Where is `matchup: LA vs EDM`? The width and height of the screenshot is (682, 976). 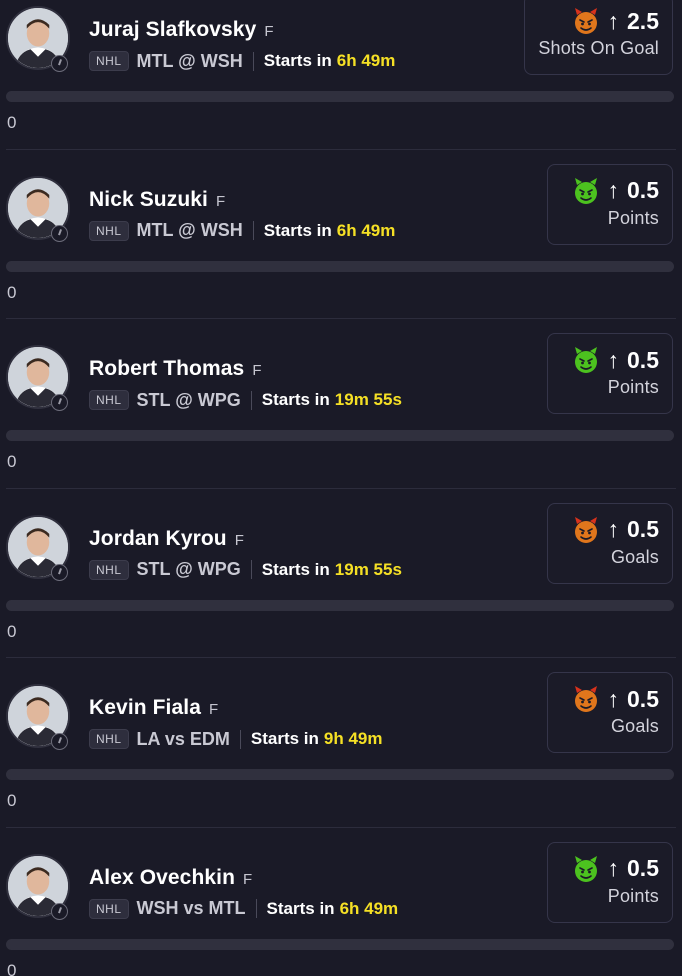
matchup: LA vs EDM is located at coordinates (183, 738).